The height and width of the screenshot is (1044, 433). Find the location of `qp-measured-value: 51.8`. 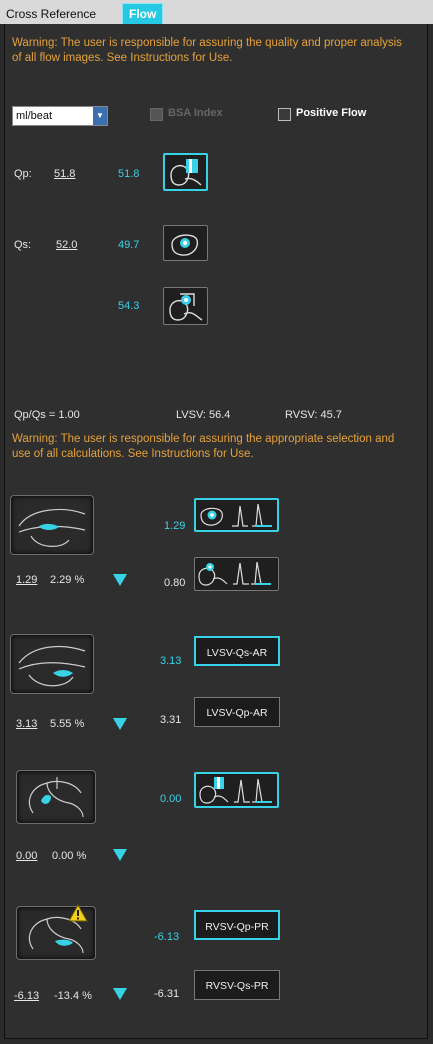

qp-measured-value: 51.8 is located at coordinates (129, 174).